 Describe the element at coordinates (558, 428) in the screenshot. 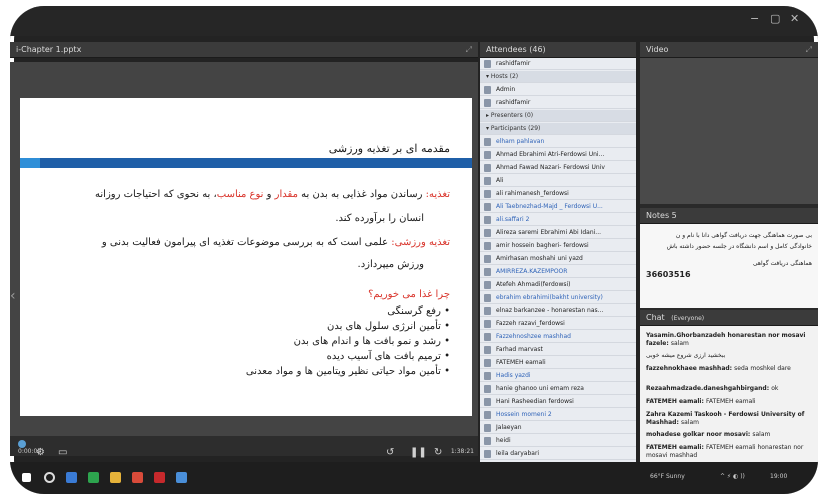

I see `attendee-row: Jalaeyan` at that location.